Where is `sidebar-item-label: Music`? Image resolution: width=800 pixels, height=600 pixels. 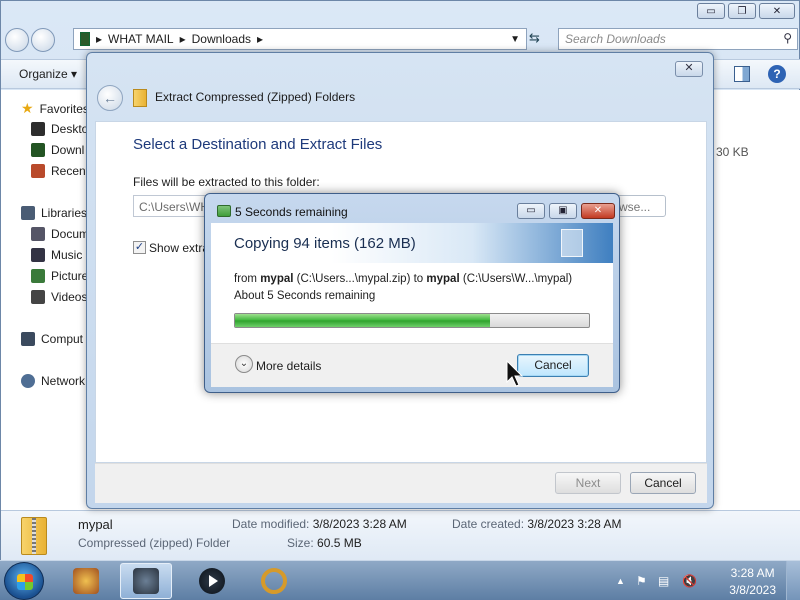
sidebar-item-label: Music is located at coordinates (67, 255).